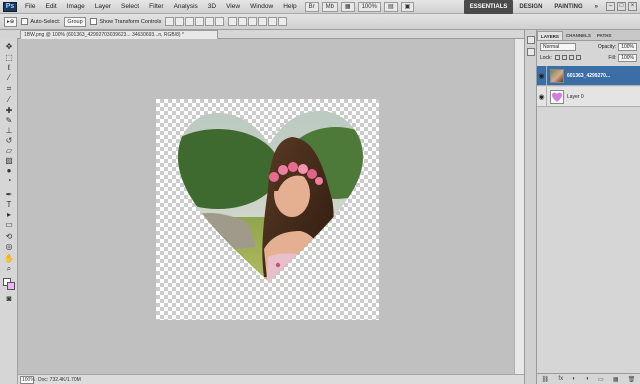  Describe the element at coordinates (156, 7) in the screenshot. I see `menu-filter: Filter` at that location.